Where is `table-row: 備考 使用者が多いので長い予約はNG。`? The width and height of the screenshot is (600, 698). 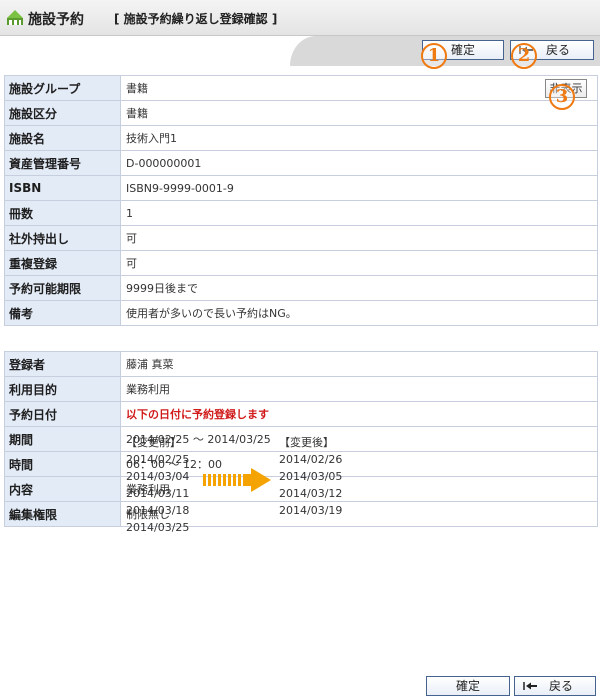
table-row: 備考 使用者が多いので長い予約はNG。 is located at coordinates (301, 313).